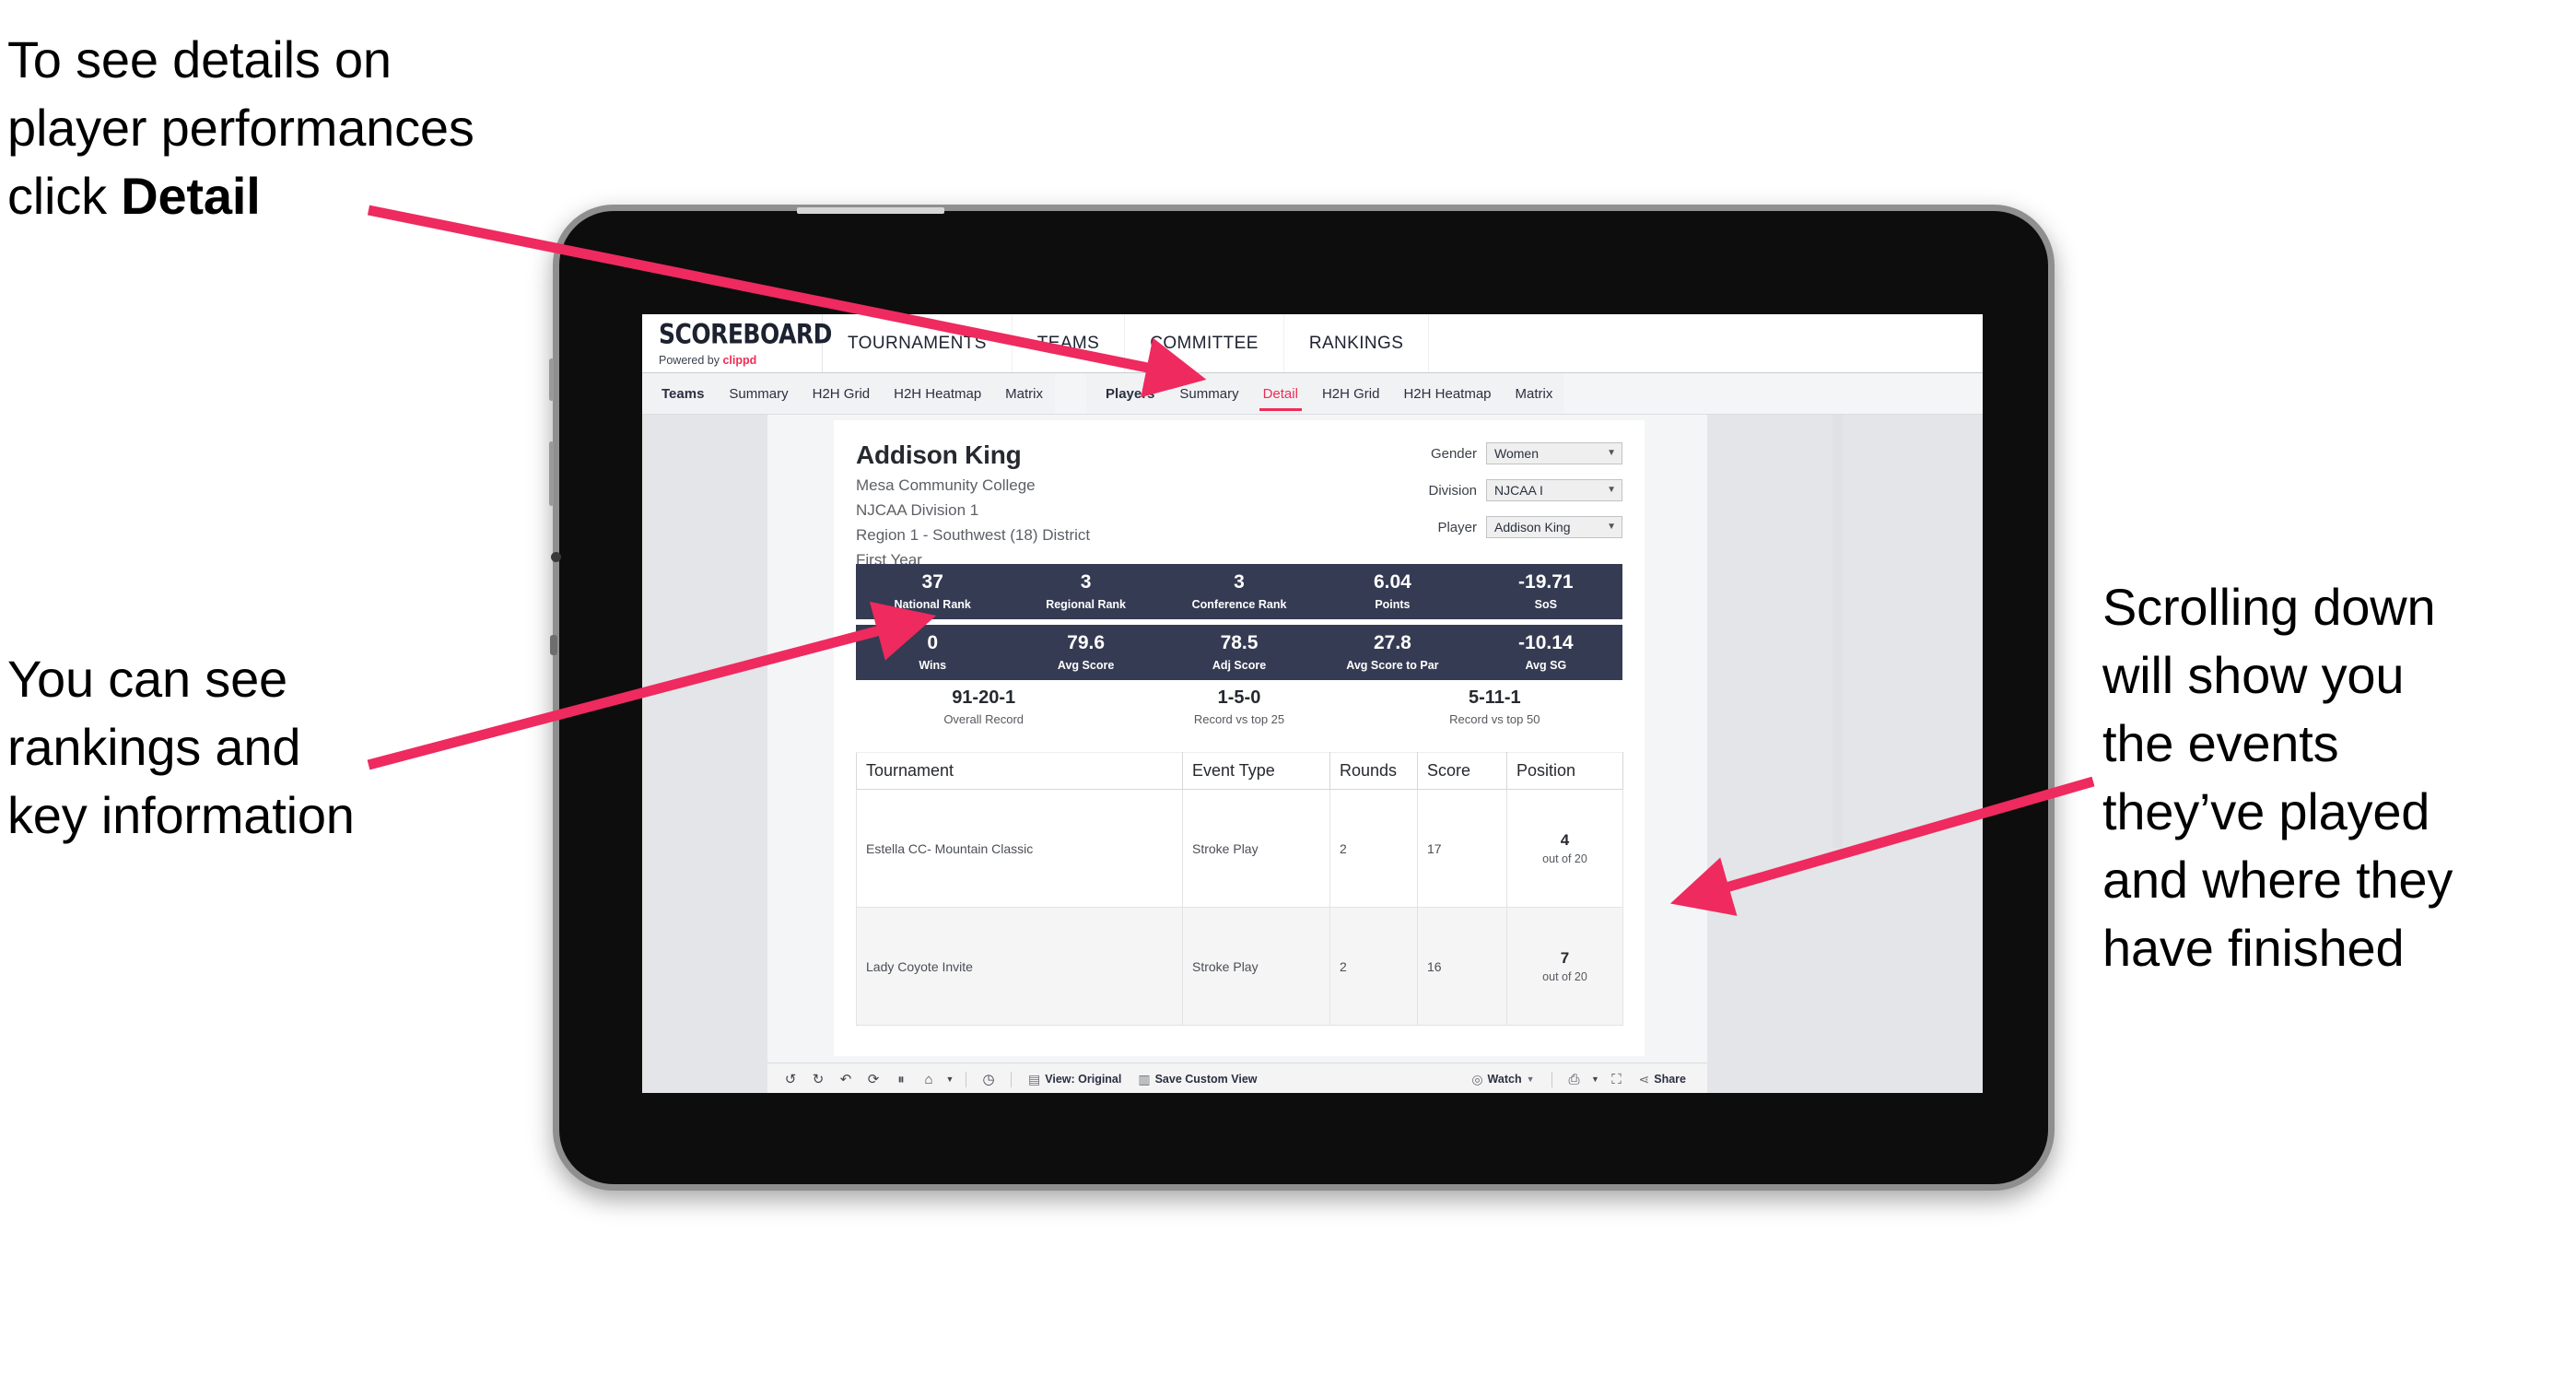 This screenshot has height=1386, width=2576. I want to click on share-button: ⋖ Share, so click(1662, 1079).